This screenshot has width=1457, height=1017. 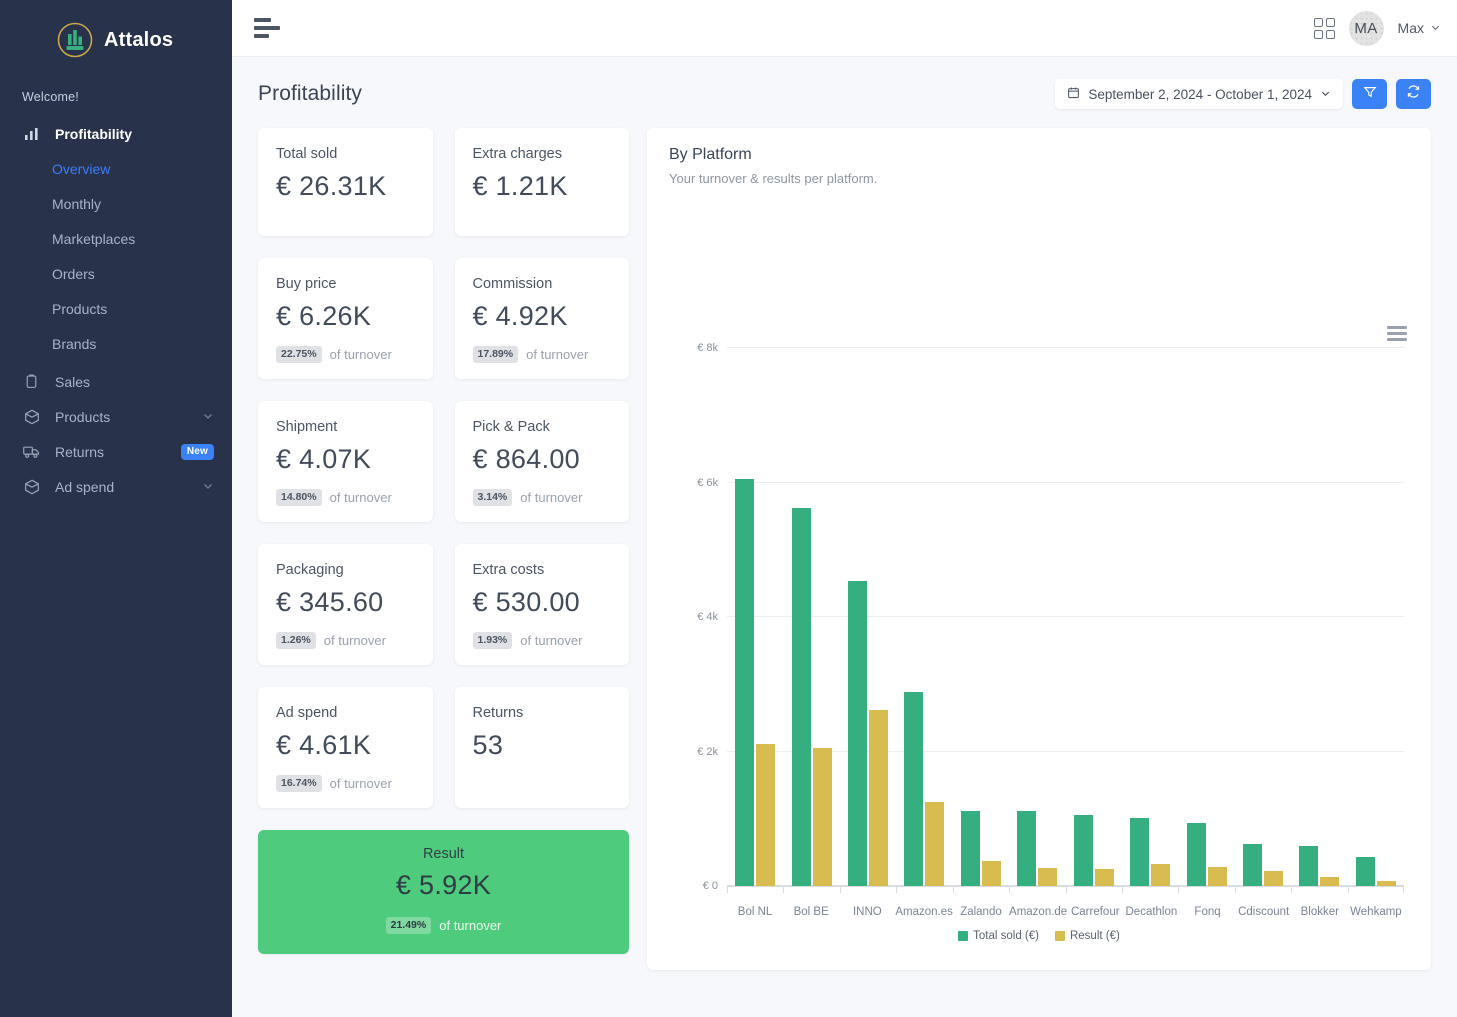 I want to click on kpi-value: € 4.07K, so click(x=324, y=459).